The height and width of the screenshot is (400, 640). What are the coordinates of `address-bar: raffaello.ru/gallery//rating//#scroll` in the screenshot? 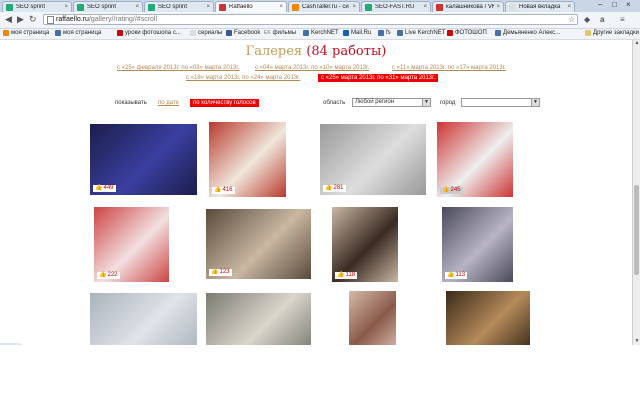 It's located at (310, 19).